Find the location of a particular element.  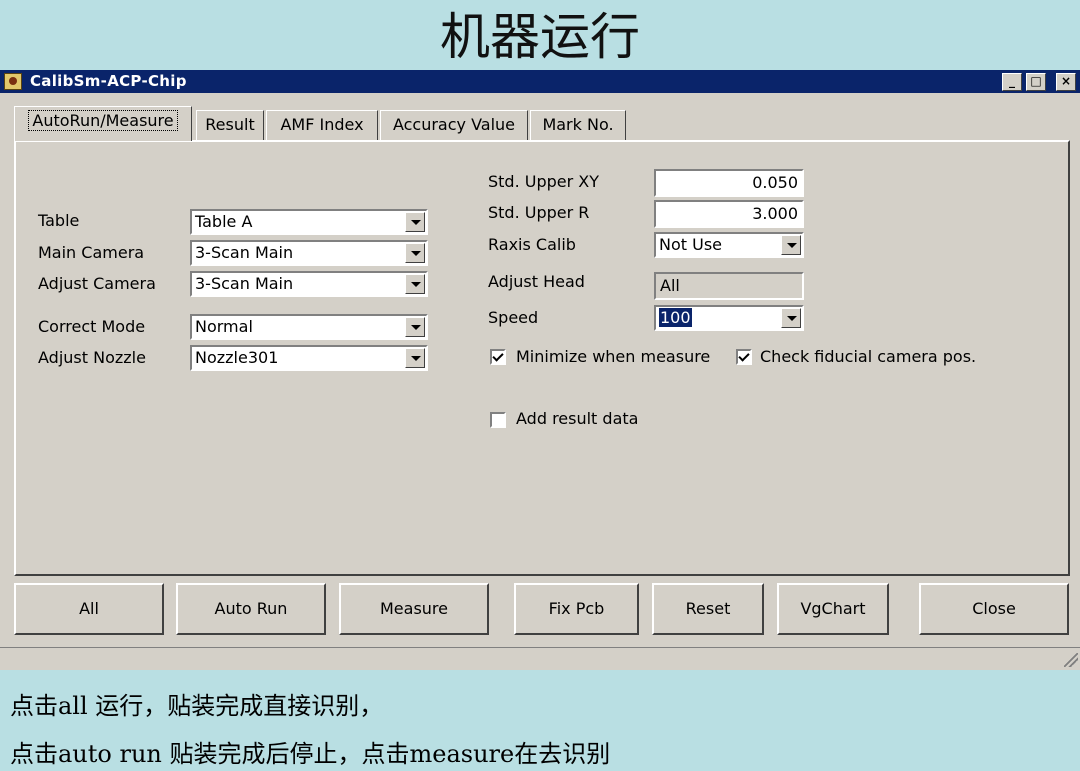

add-result-label: Add result data is located at coordinates (577, 418).